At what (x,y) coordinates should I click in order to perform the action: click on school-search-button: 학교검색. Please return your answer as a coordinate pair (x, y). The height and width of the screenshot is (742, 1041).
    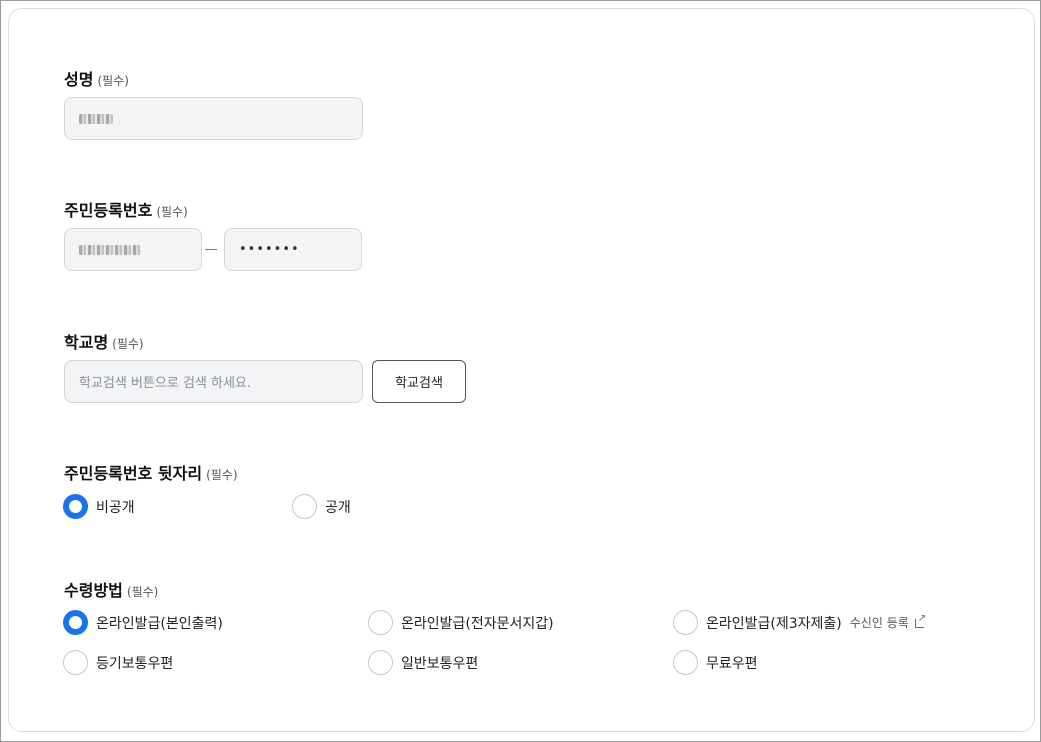
    Looking at the image, I should click on (419, 381).